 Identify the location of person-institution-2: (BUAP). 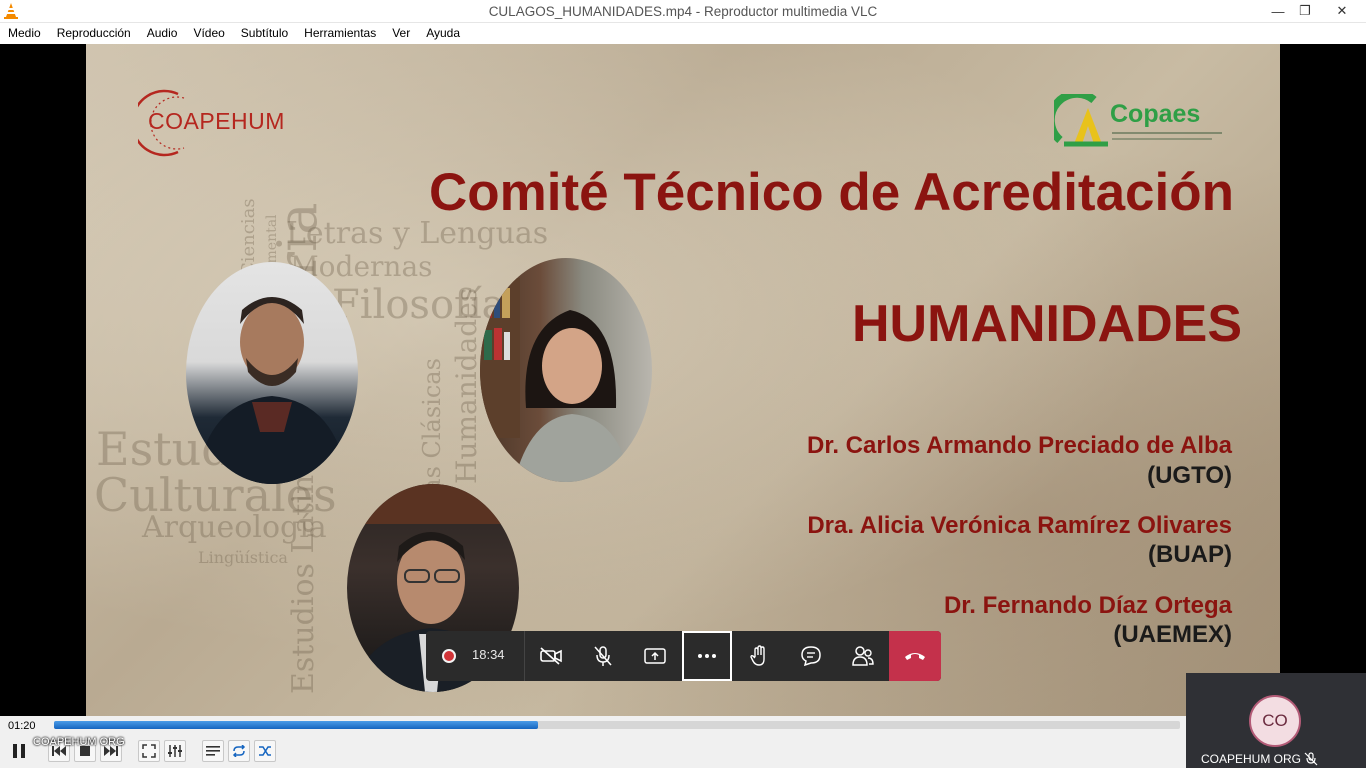
(1190, 554).